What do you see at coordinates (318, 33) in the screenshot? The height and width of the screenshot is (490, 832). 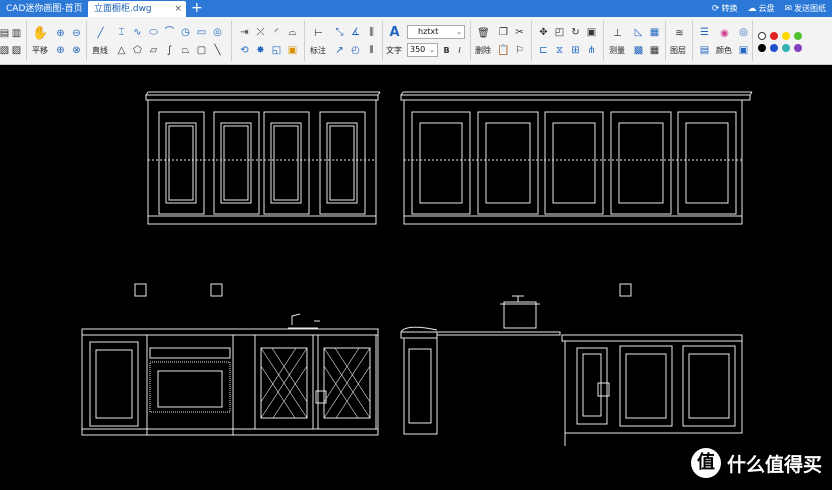 I see `dimension-icon: ⊢` at bounding box center [318, 33].